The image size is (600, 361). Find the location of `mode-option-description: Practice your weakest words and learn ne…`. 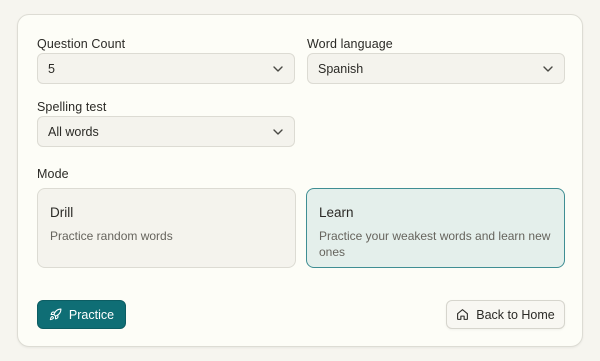

mode-option-description: Practice your weakest words and learn ne… is located at coordinates (435, 244).